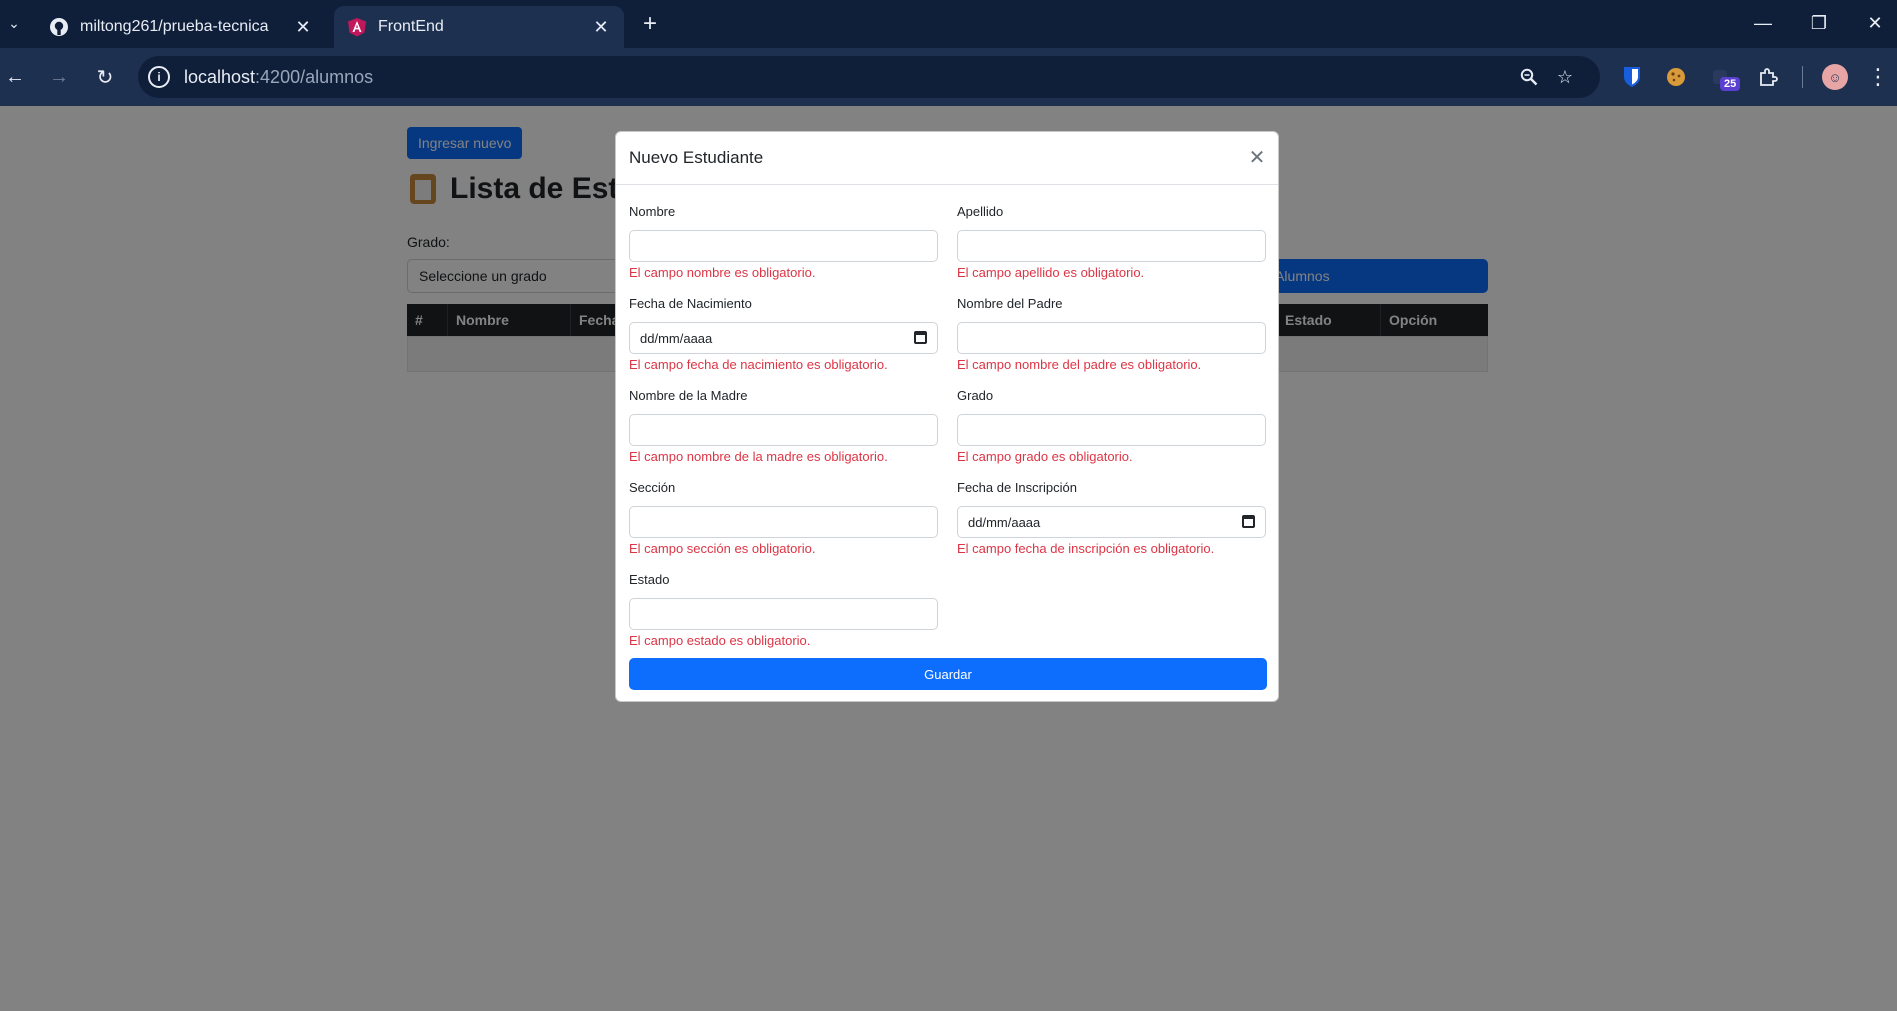 The height and width of the screenshot is (1011, 1897). Describe the element at coordinates (1565, 77) in the screenshot. I see `bookmark-star-icon: ☆` at that location.